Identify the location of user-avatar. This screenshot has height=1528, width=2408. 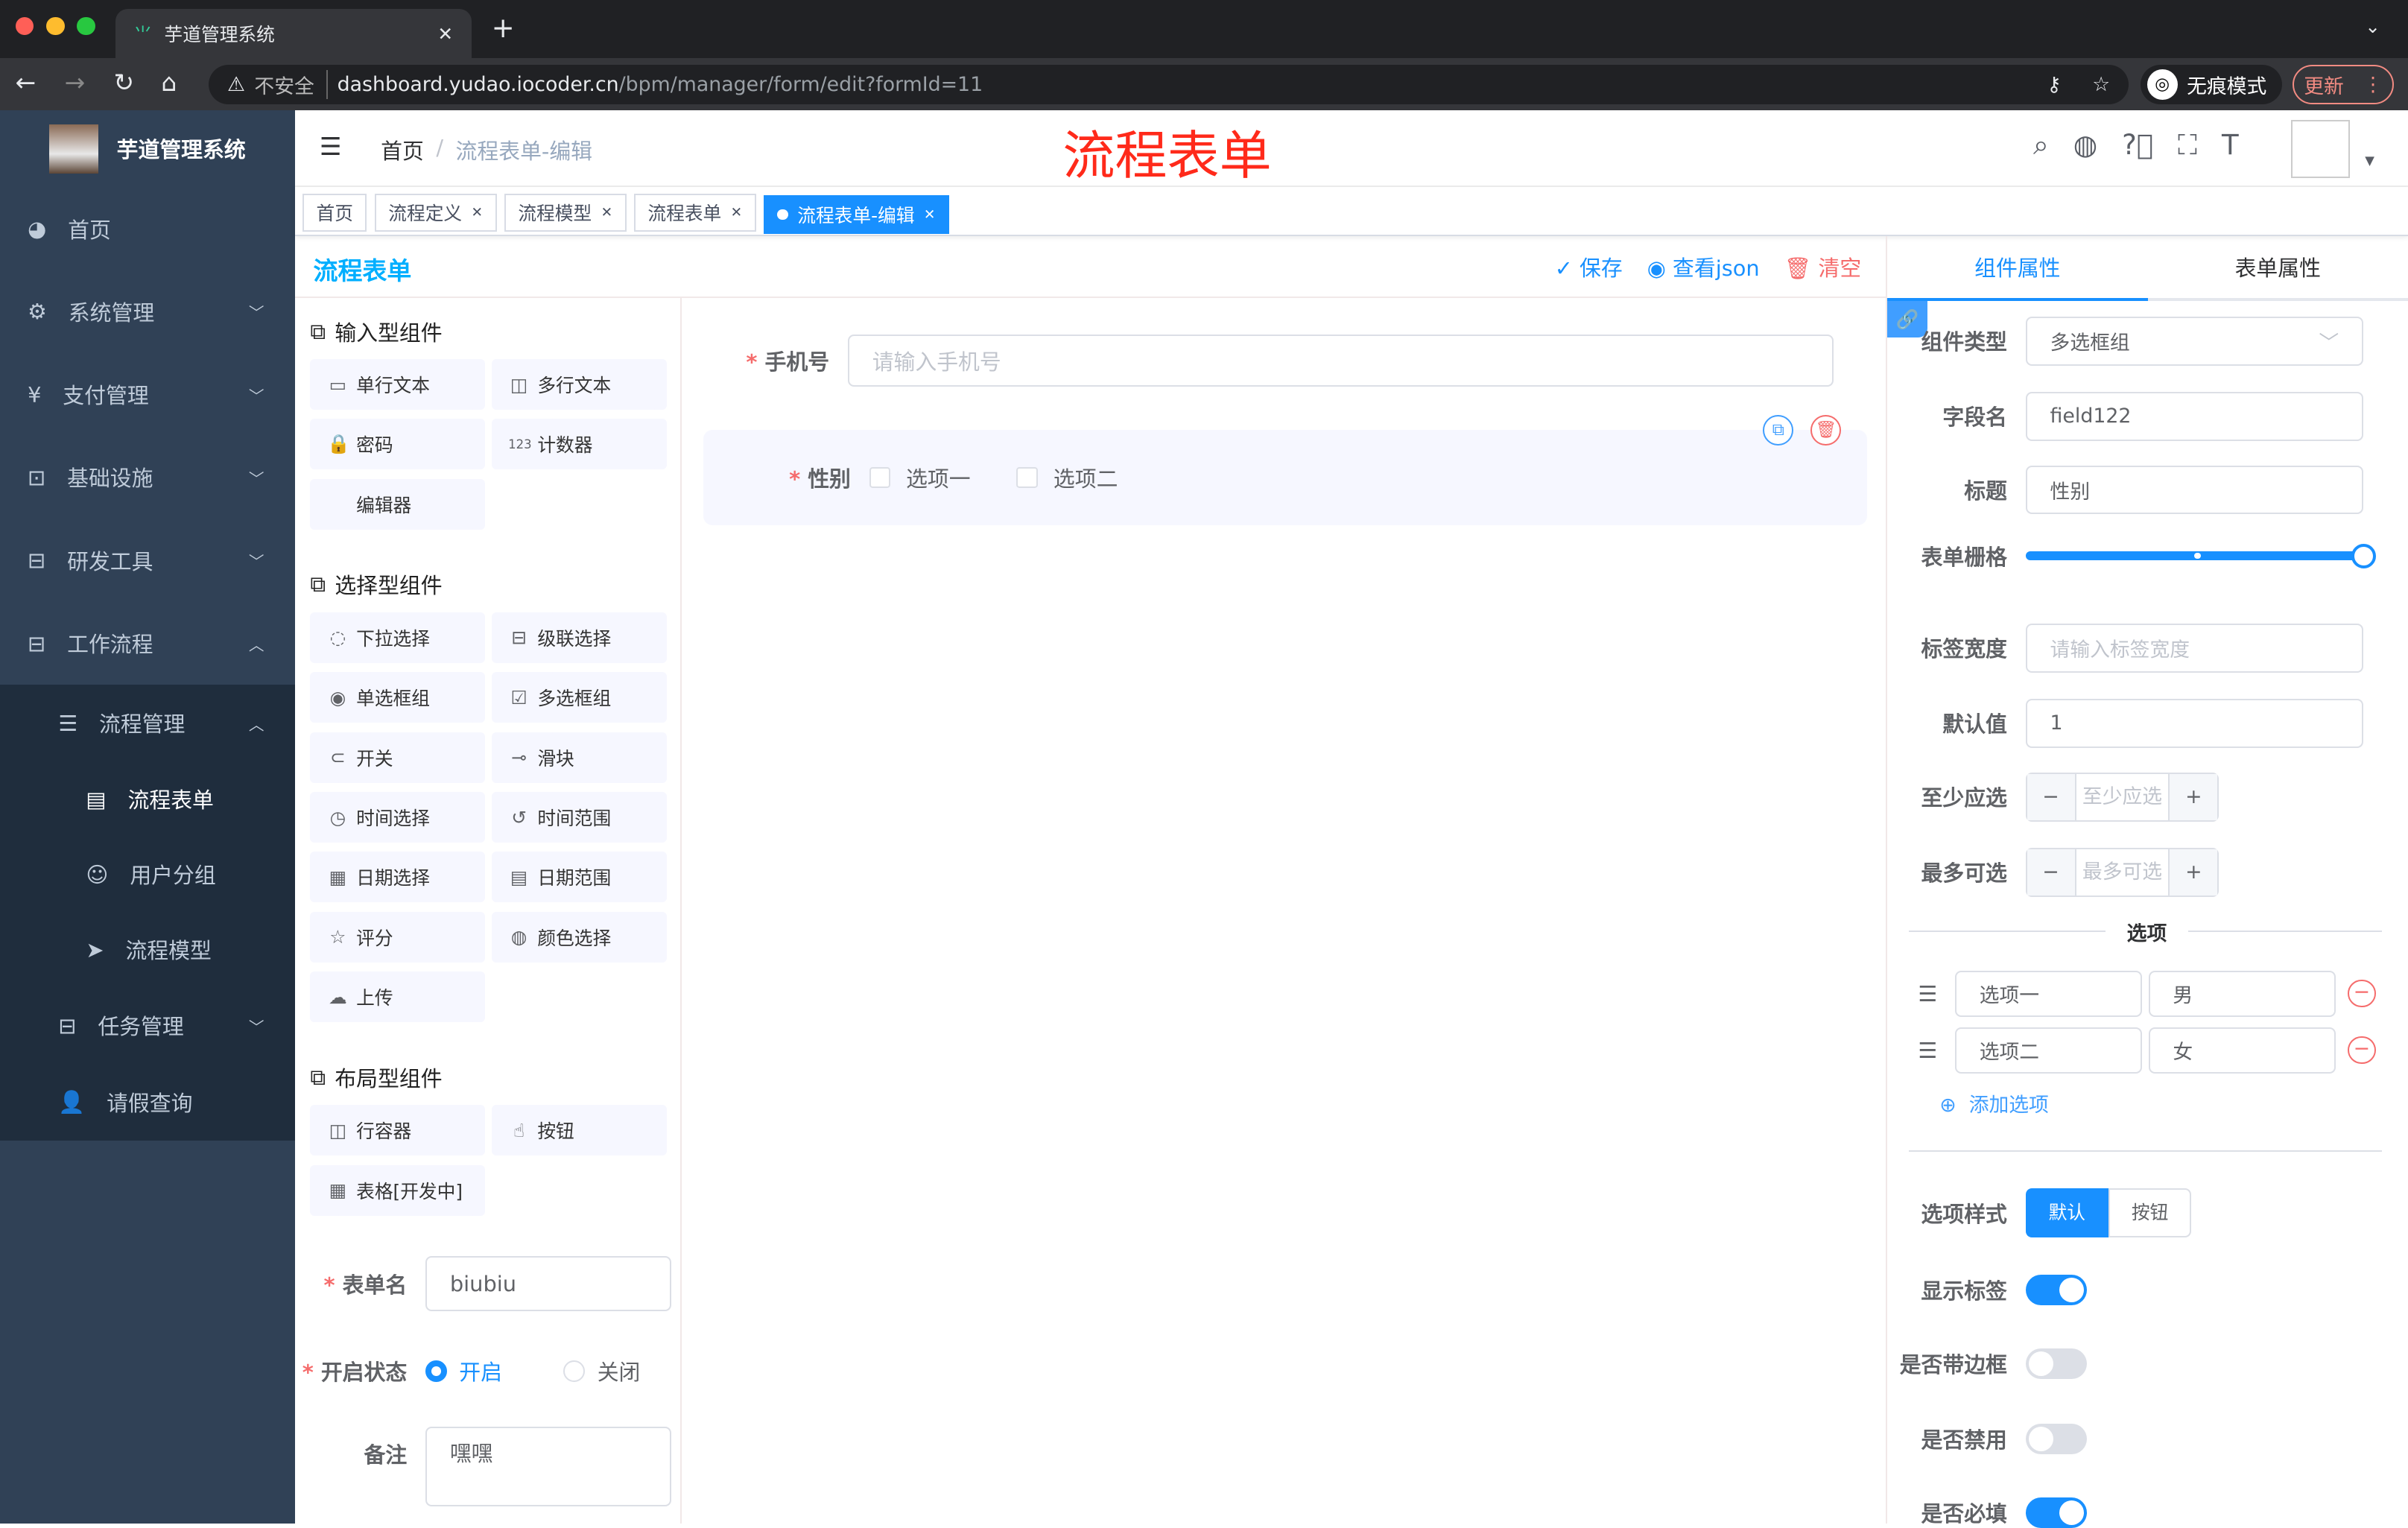
(2320, 149).